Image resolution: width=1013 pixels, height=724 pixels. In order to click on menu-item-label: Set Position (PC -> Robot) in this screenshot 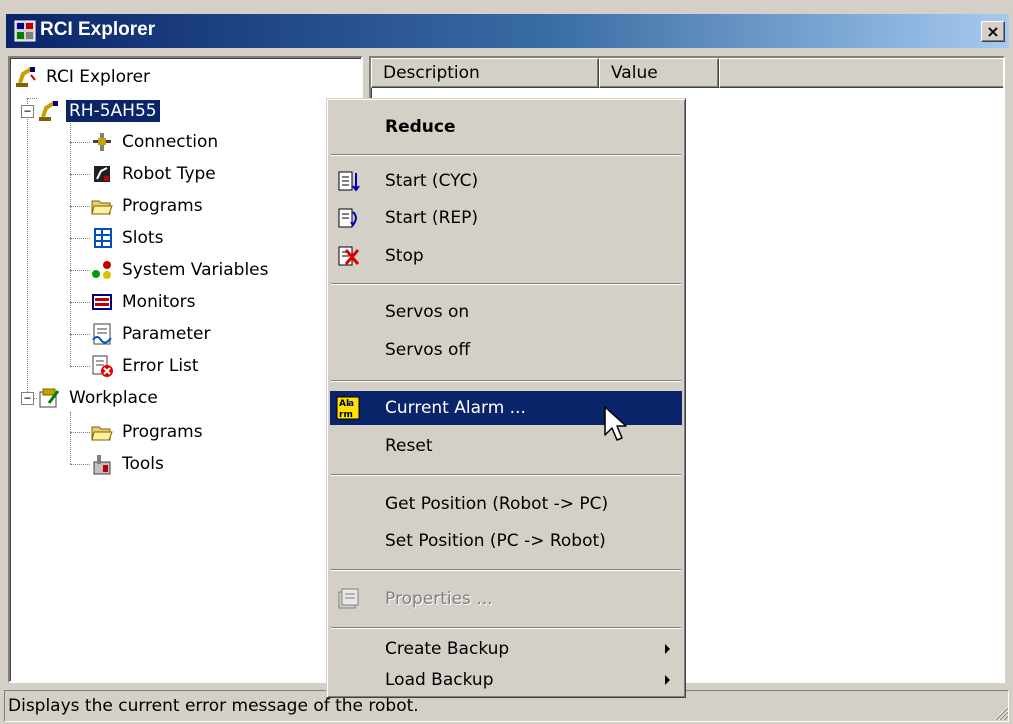, I will do `click(495, 541)`.